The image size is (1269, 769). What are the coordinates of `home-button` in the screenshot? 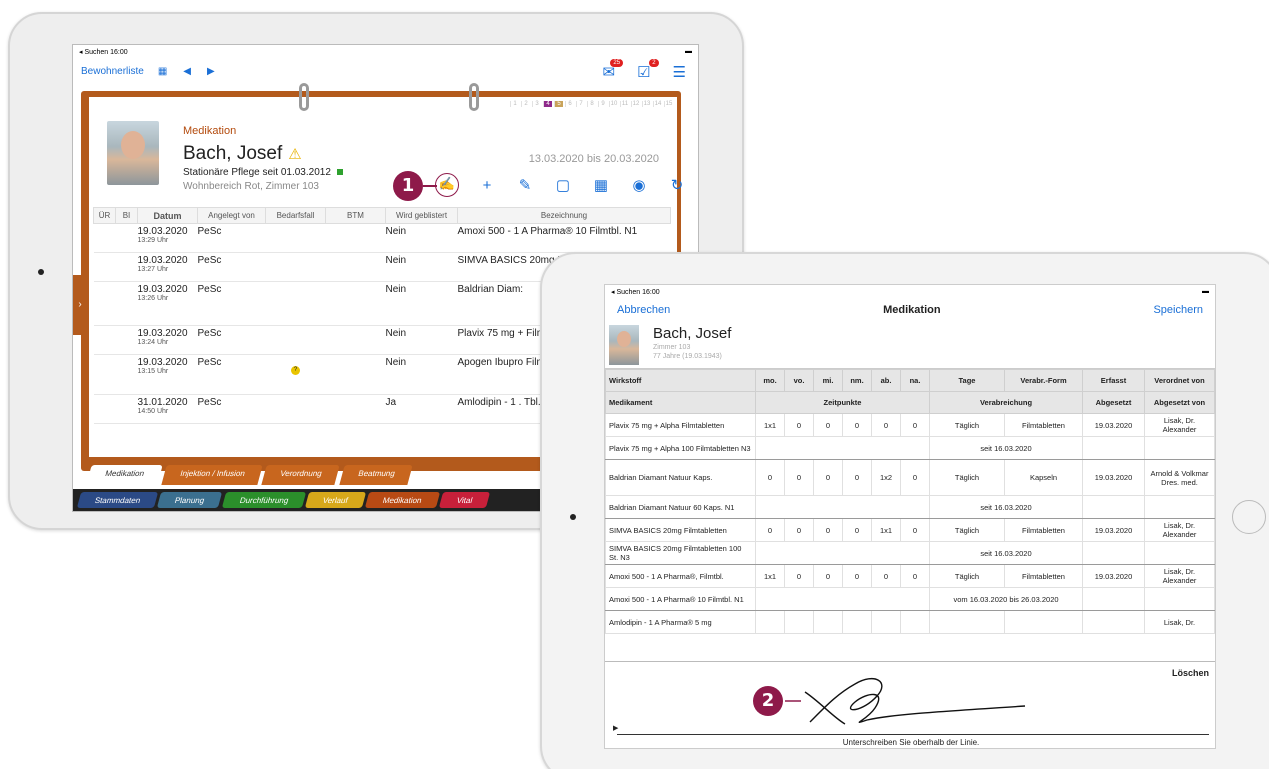 It's located at (1249, 517).